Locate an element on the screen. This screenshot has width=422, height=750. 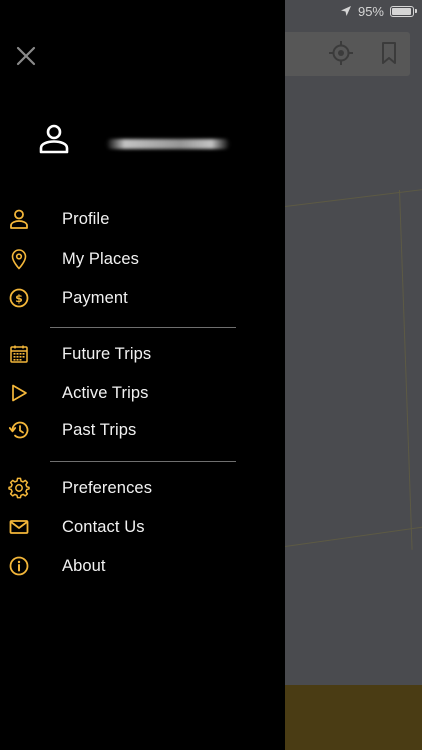
menu-label: Past Trips is located at coordinates (99, 429).